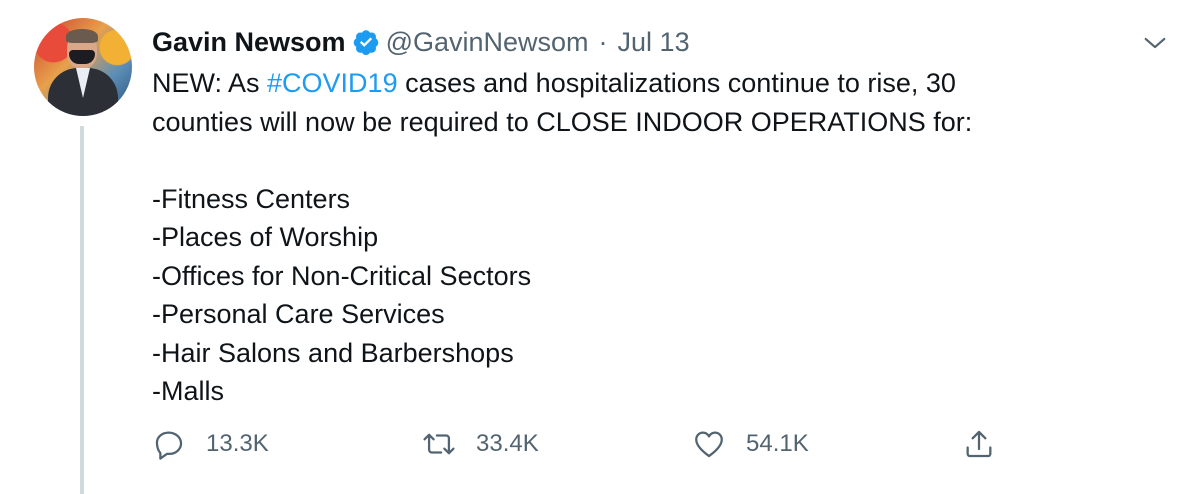 The height and width of the screenshot is (494, 1194). I want to click on avatar, so click(83, 67).